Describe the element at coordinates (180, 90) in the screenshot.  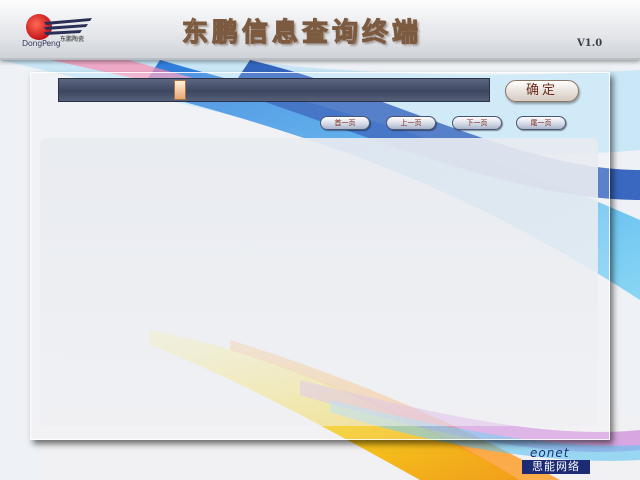
I see `cursor-icon` at that location.